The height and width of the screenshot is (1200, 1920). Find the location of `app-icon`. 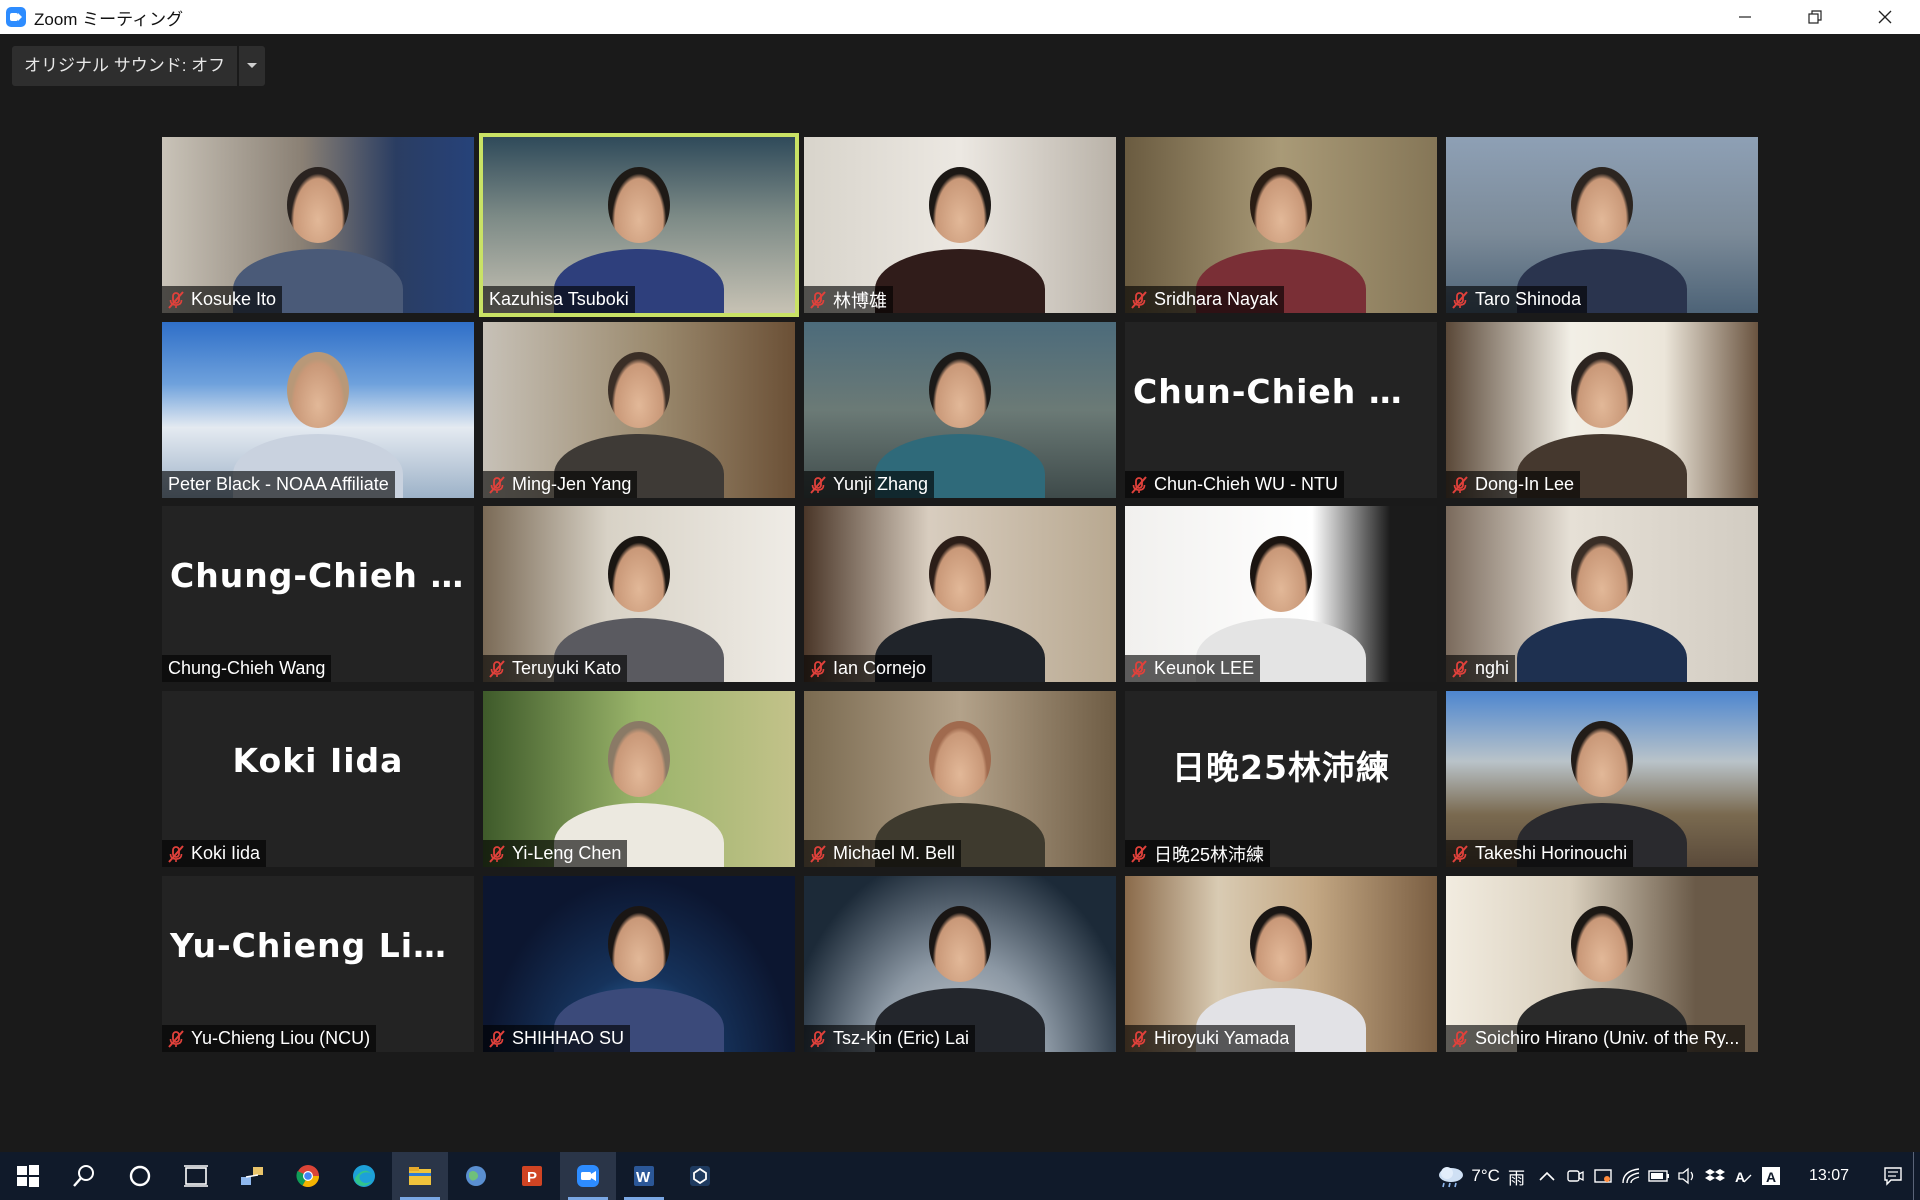

app-icon is located at coordinates (700, 1176).